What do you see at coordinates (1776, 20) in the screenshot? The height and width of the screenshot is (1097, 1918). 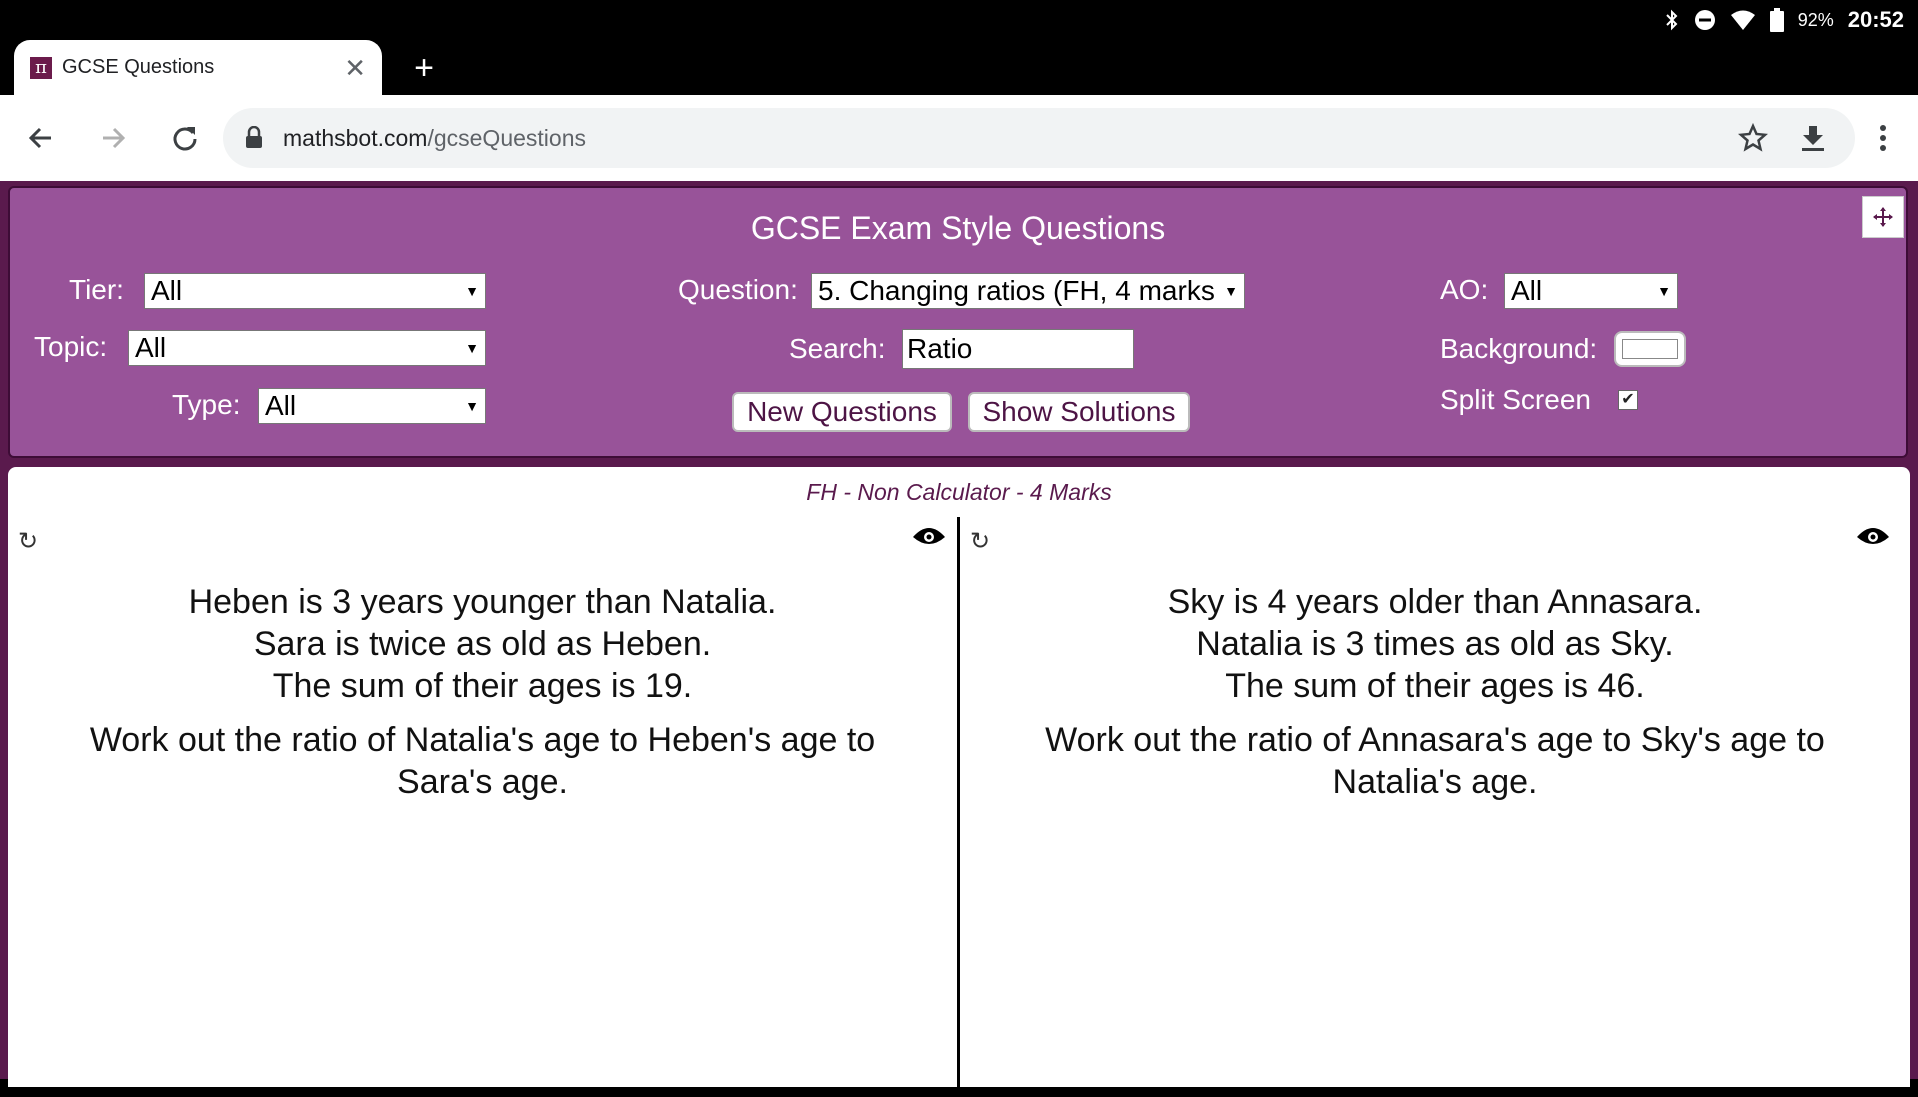 I see `battery-icon` at bounding box center [1776, 20].